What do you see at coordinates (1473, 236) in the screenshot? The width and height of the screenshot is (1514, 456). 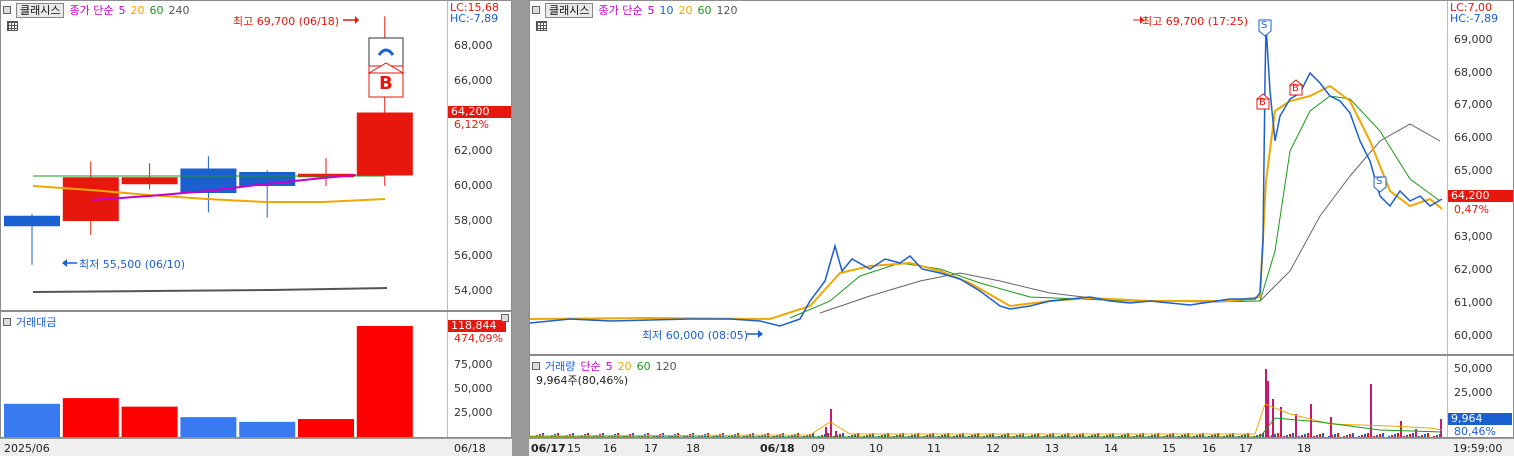 I see `right-tick: 63,000` at bounding box center [1473, 236].